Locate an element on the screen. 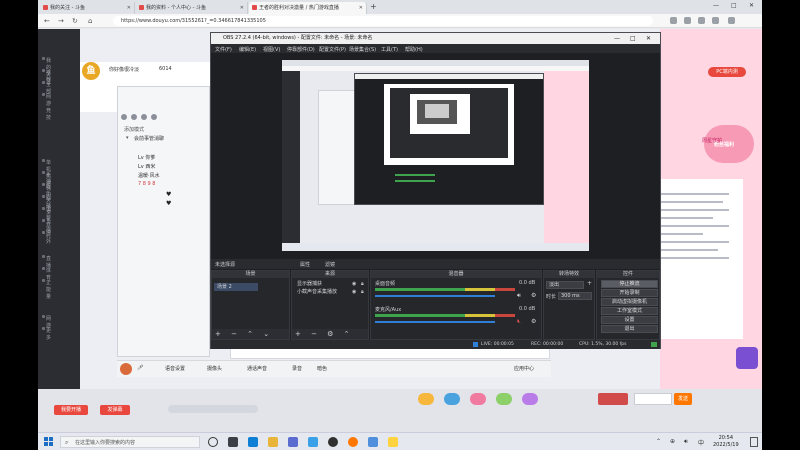 Image resolution: width=800 pixels, height=450 pixels. profile-icon is located at coordinates (715, 20).